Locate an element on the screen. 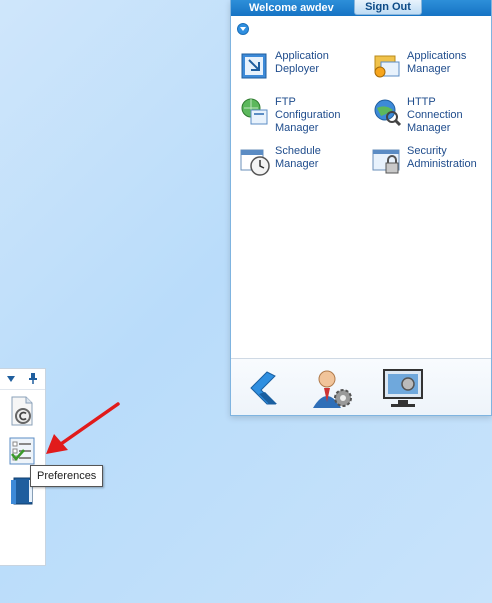  user-settings-icon is located at coordinates (332, 389).